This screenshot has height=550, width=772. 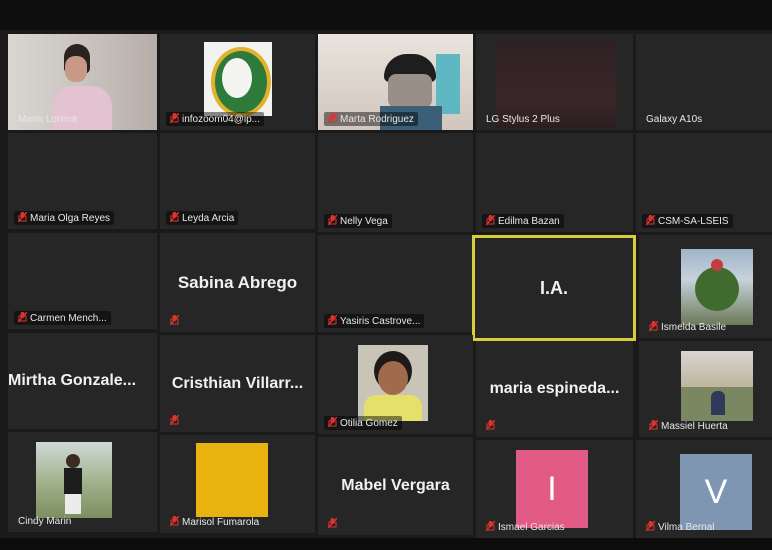 I want to click on avatar, so click(x=232, y=480).